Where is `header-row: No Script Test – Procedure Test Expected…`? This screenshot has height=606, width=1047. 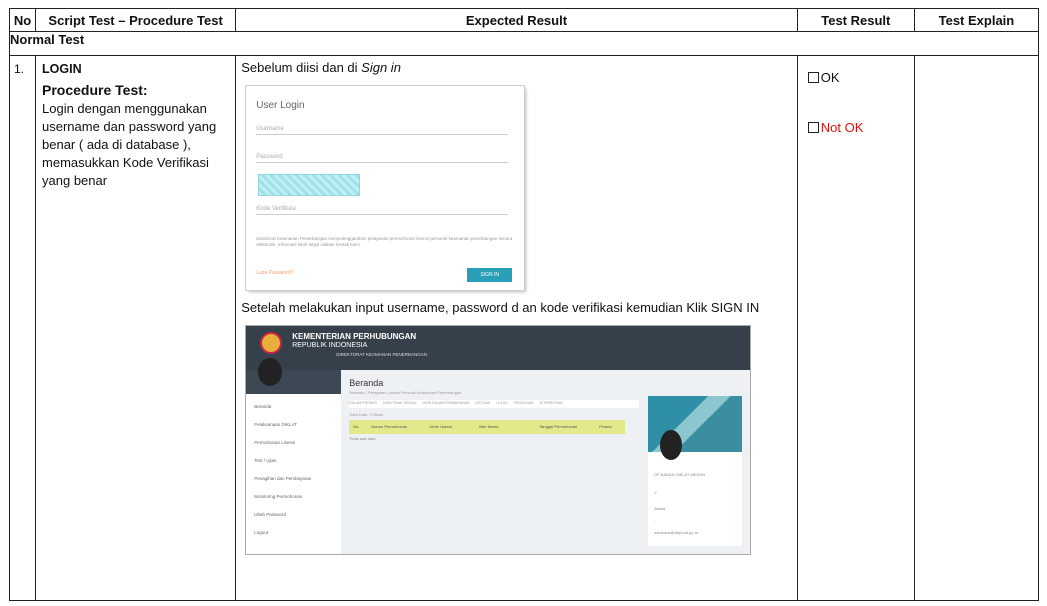 header-row: No Script Test – Procedure Test Expected… is located at coordinates (524, 20).